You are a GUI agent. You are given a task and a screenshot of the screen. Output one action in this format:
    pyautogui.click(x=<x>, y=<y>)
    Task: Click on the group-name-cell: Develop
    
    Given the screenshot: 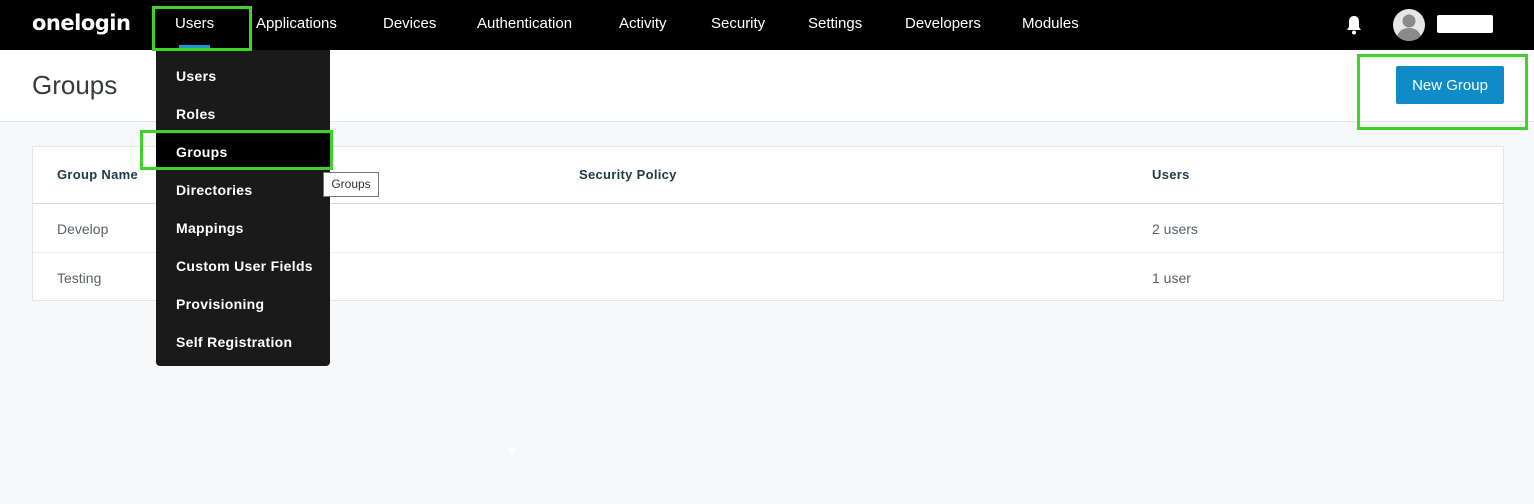 What is the action you would take?
    pyautogui.click(x=82, y=229)
    